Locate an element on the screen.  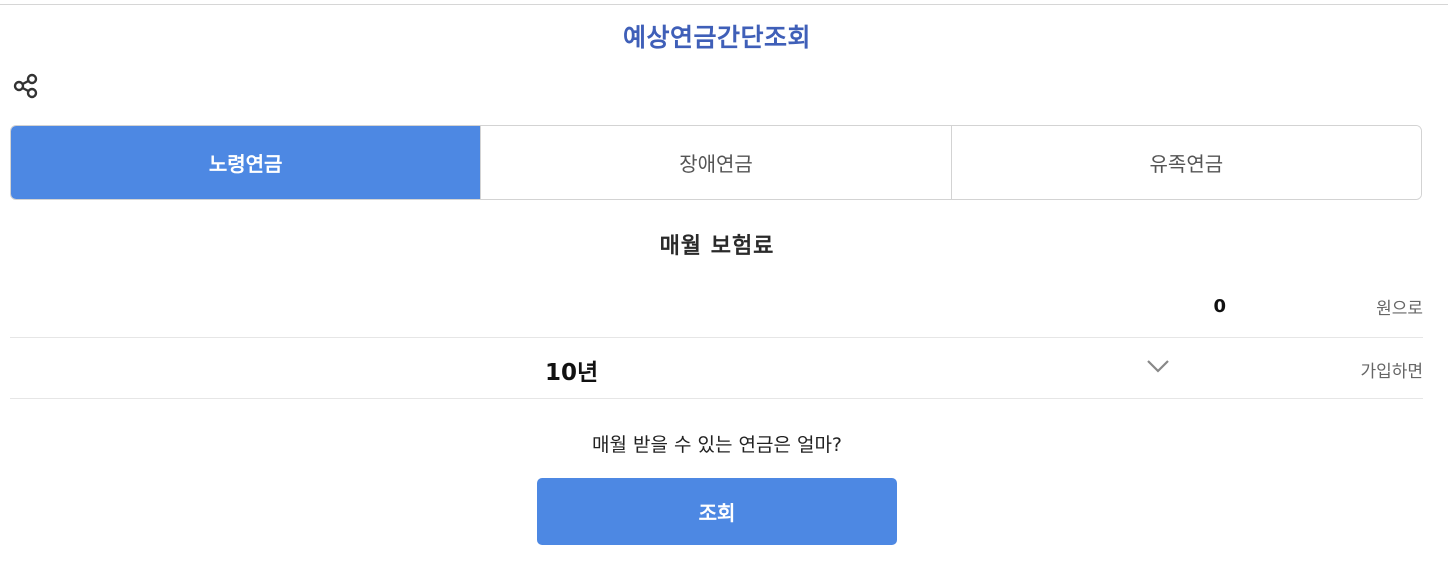
share-button is located at coordinates (26, 86).